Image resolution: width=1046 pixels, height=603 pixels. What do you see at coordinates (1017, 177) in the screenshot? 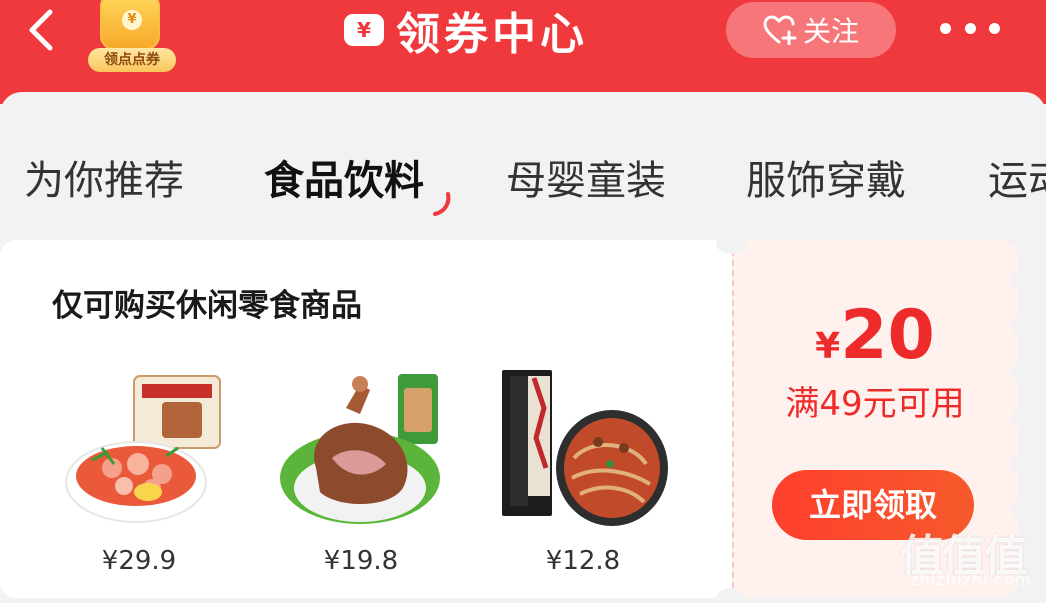
I see `tab-sports: 运动` at bounding box center [1017, 177].